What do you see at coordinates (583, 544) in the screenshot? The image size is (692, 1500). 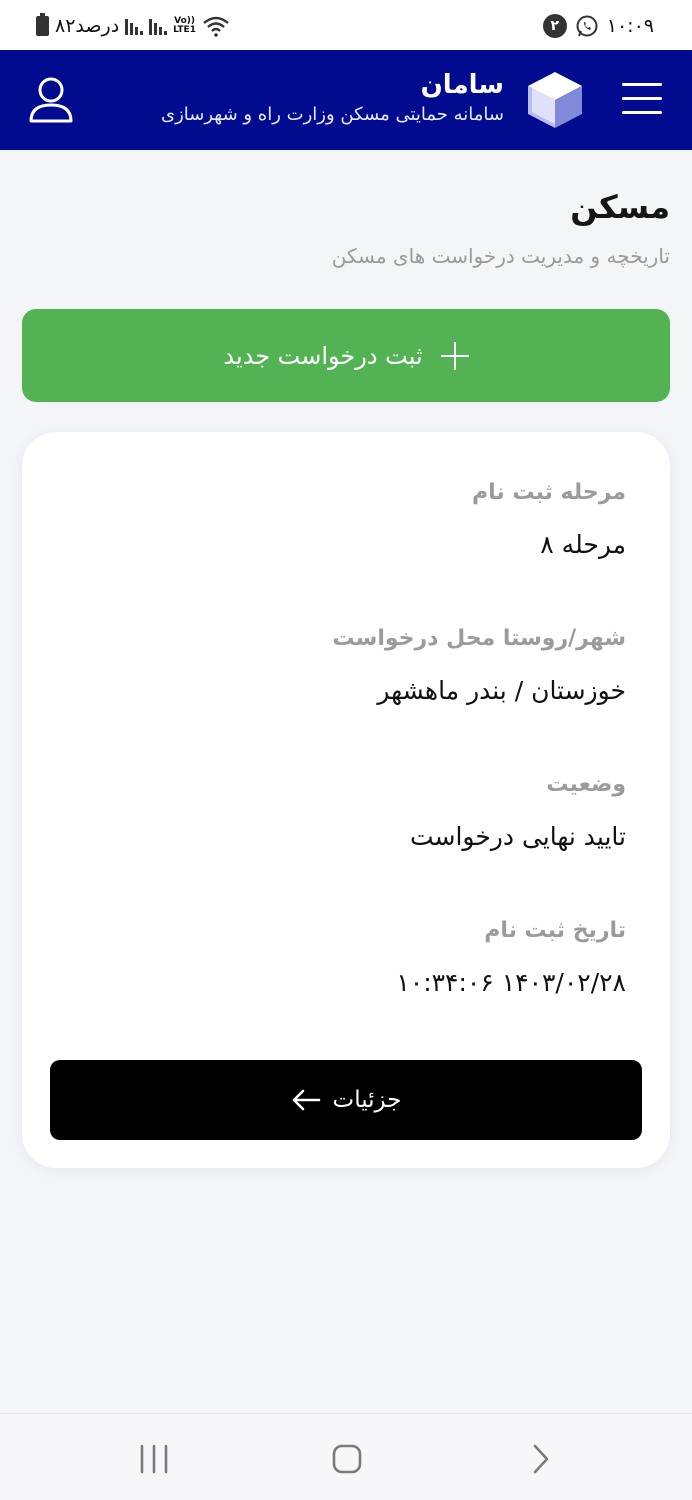 I see `field-value-stage: مرحله ۸` at bounding box center [583, 544].